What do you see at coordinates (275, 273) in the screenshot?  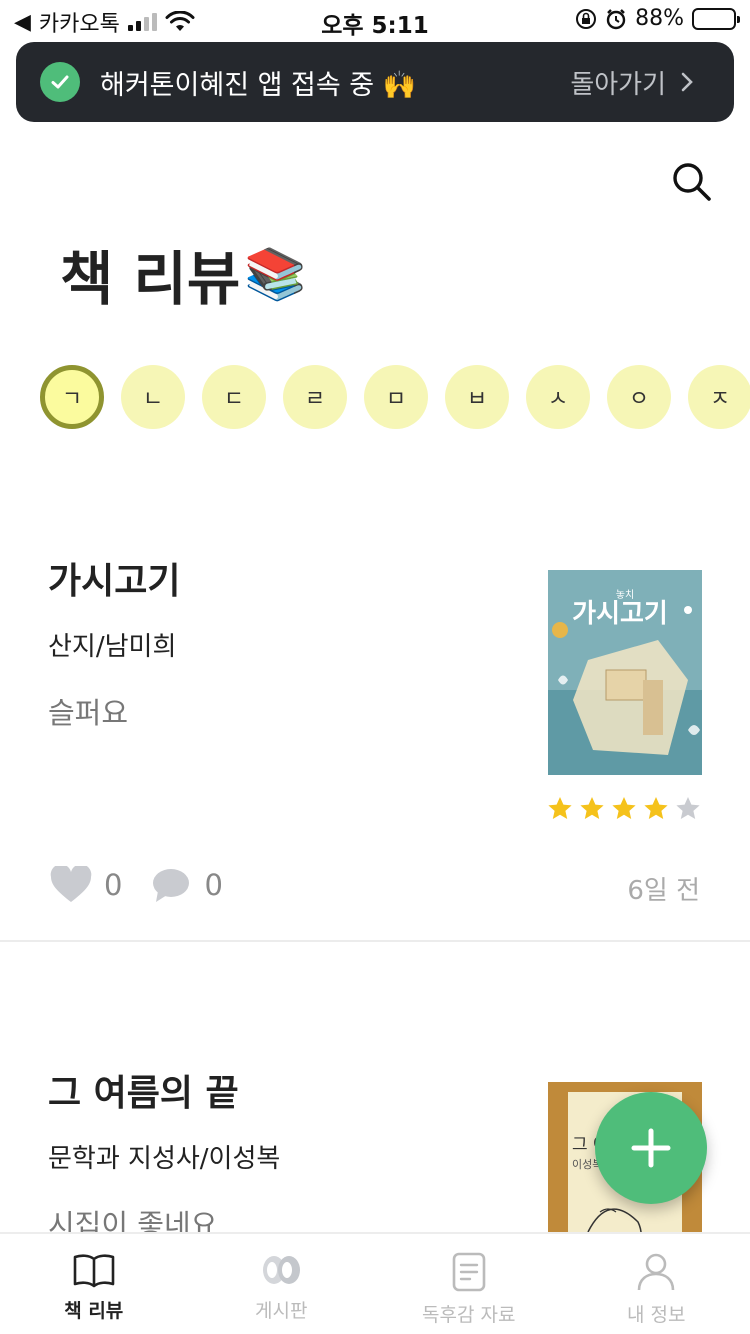 I see `books-emoji-icon: 📚` at bounding box center [275, 273].